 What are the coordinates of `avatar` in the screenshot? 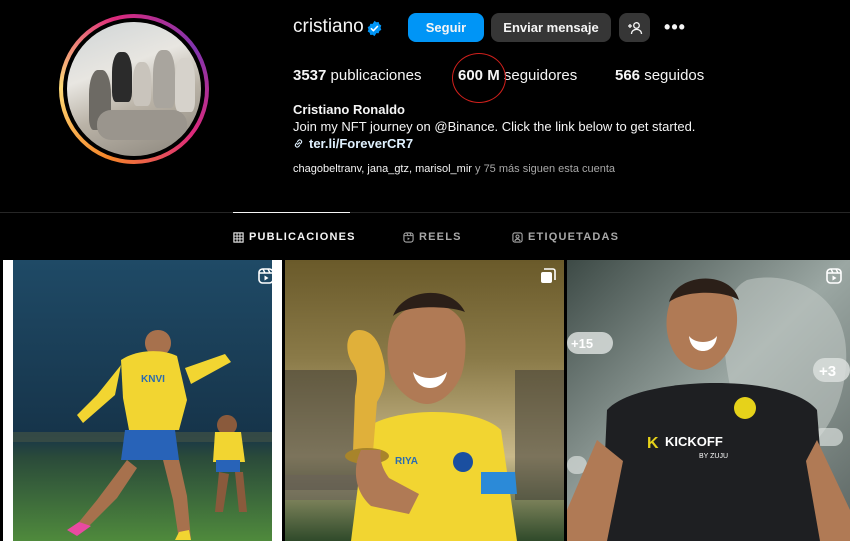 It's located at (134, 89).